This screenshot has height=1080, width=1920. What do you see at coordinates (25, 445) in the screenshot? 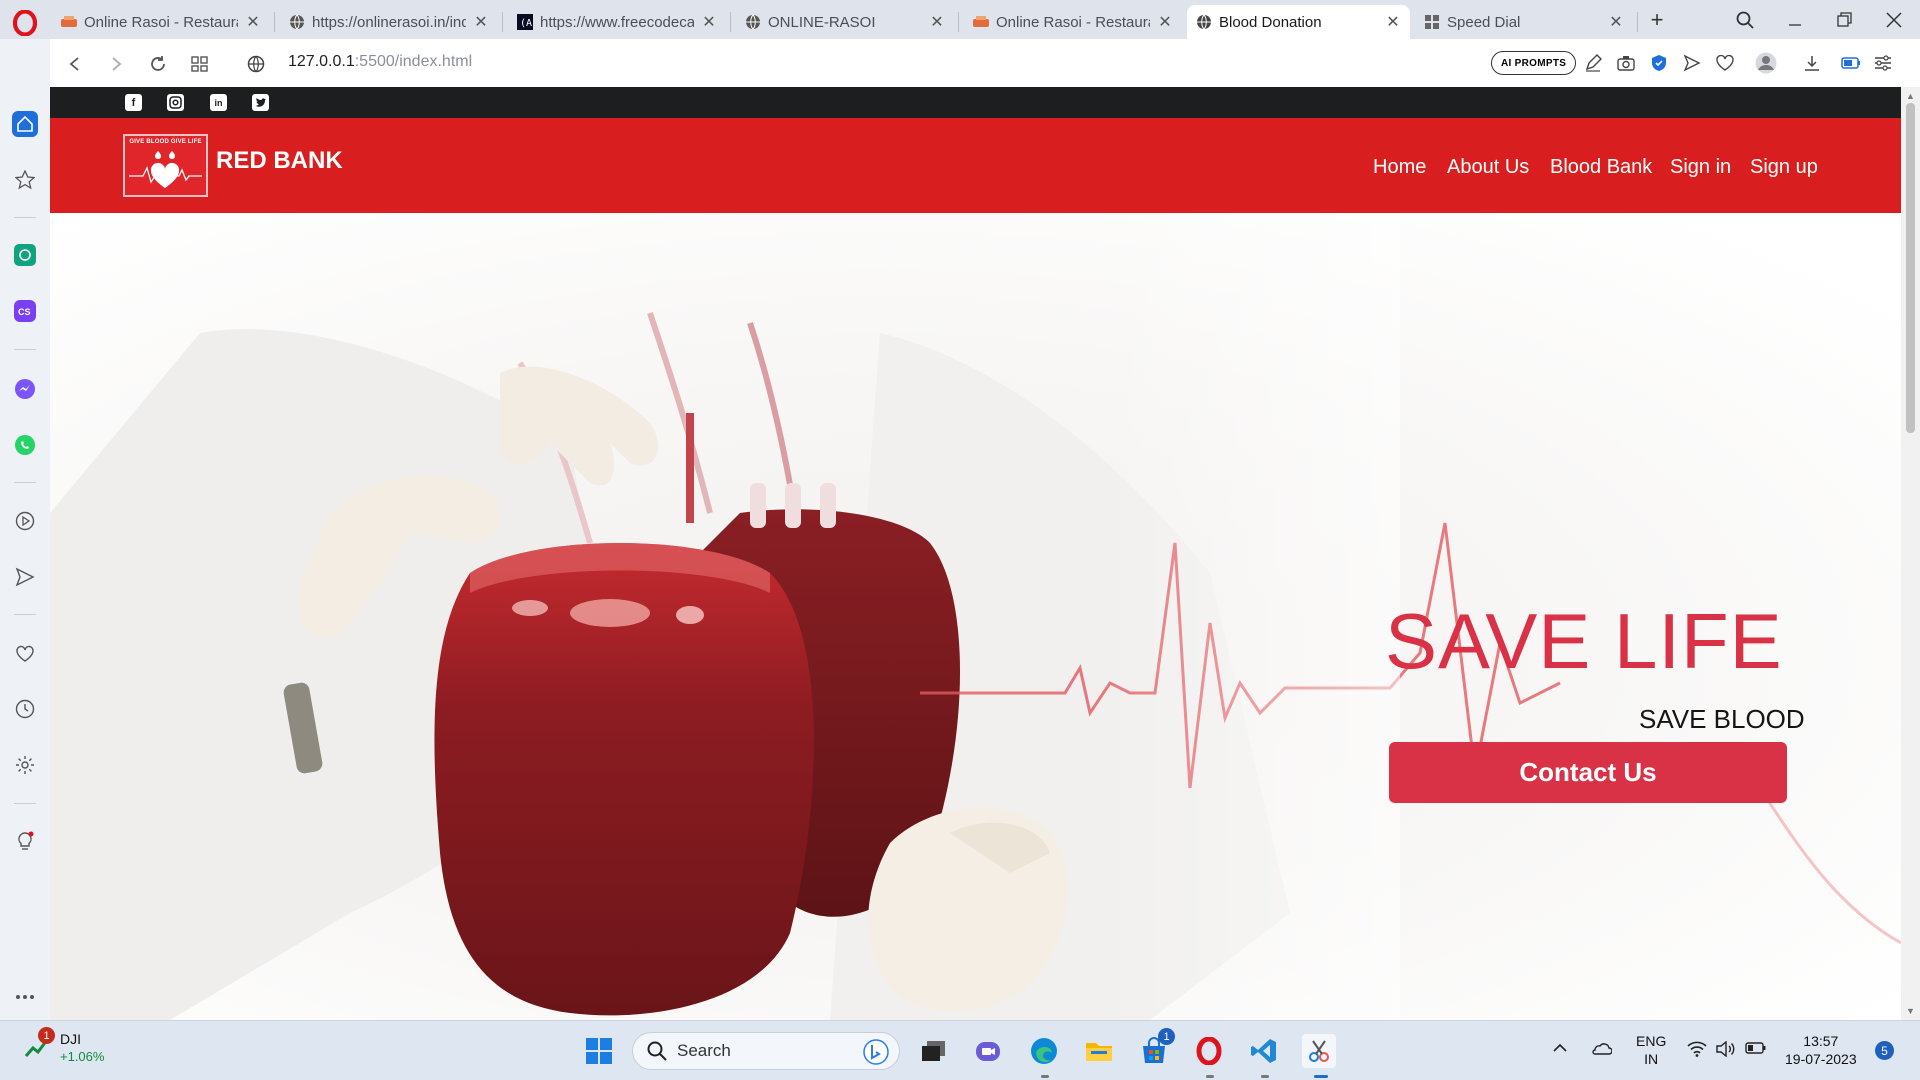
I see `whatsapp-icon` at bounding box center [25, 445].